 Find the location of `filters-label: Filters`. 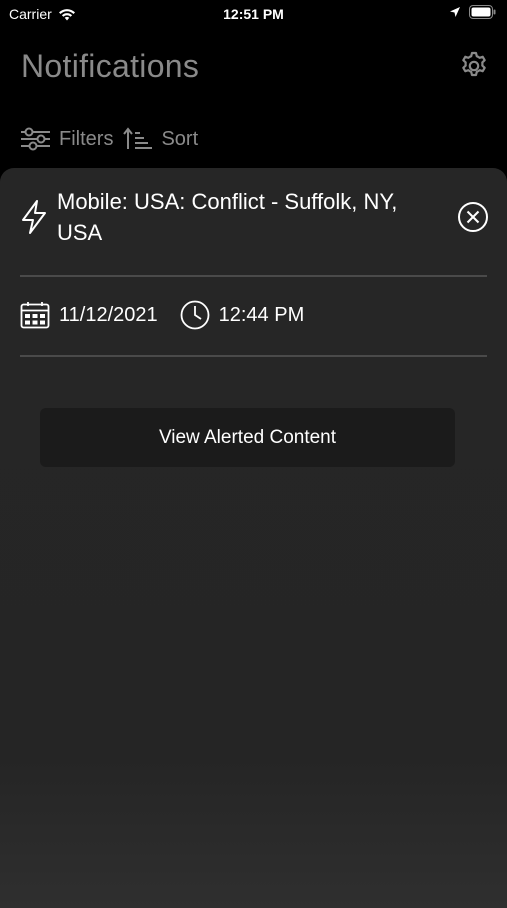

filters-label: Filters is located at coordinates (86, 138).